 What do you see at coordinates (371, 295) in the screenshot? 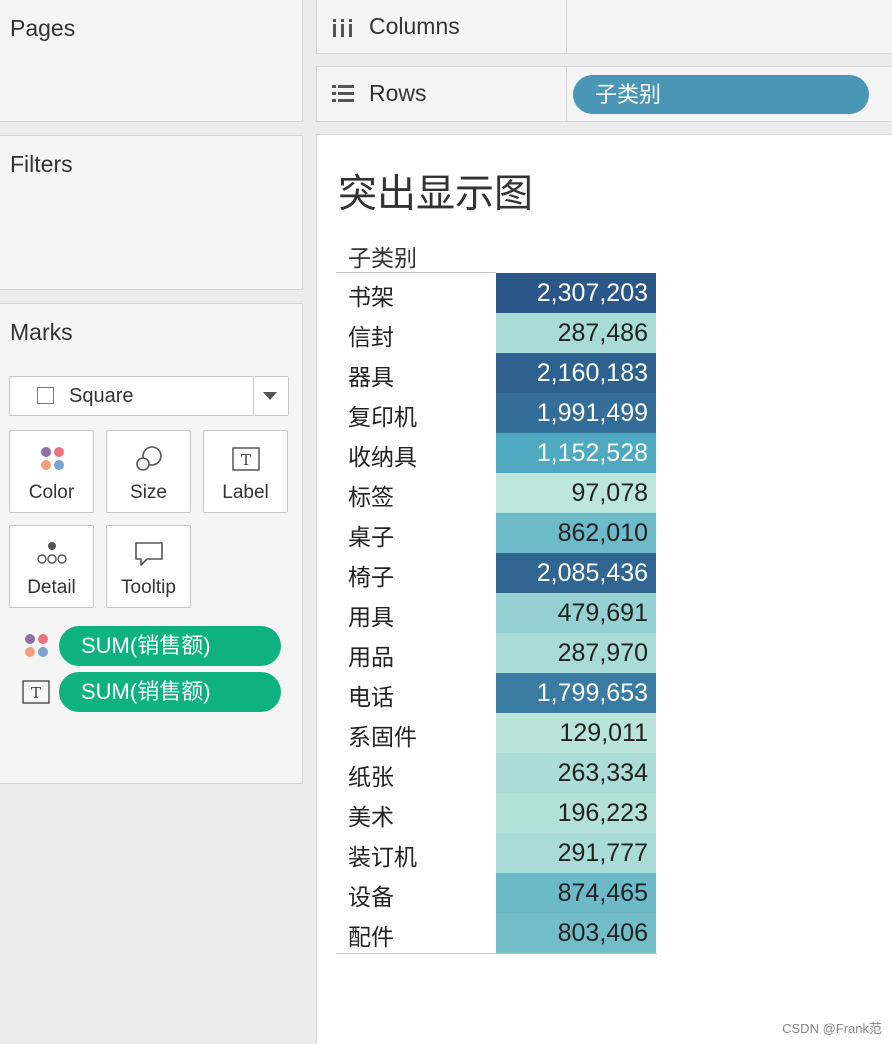
I see `row-category: 书架` at bounding box center [371, 295].